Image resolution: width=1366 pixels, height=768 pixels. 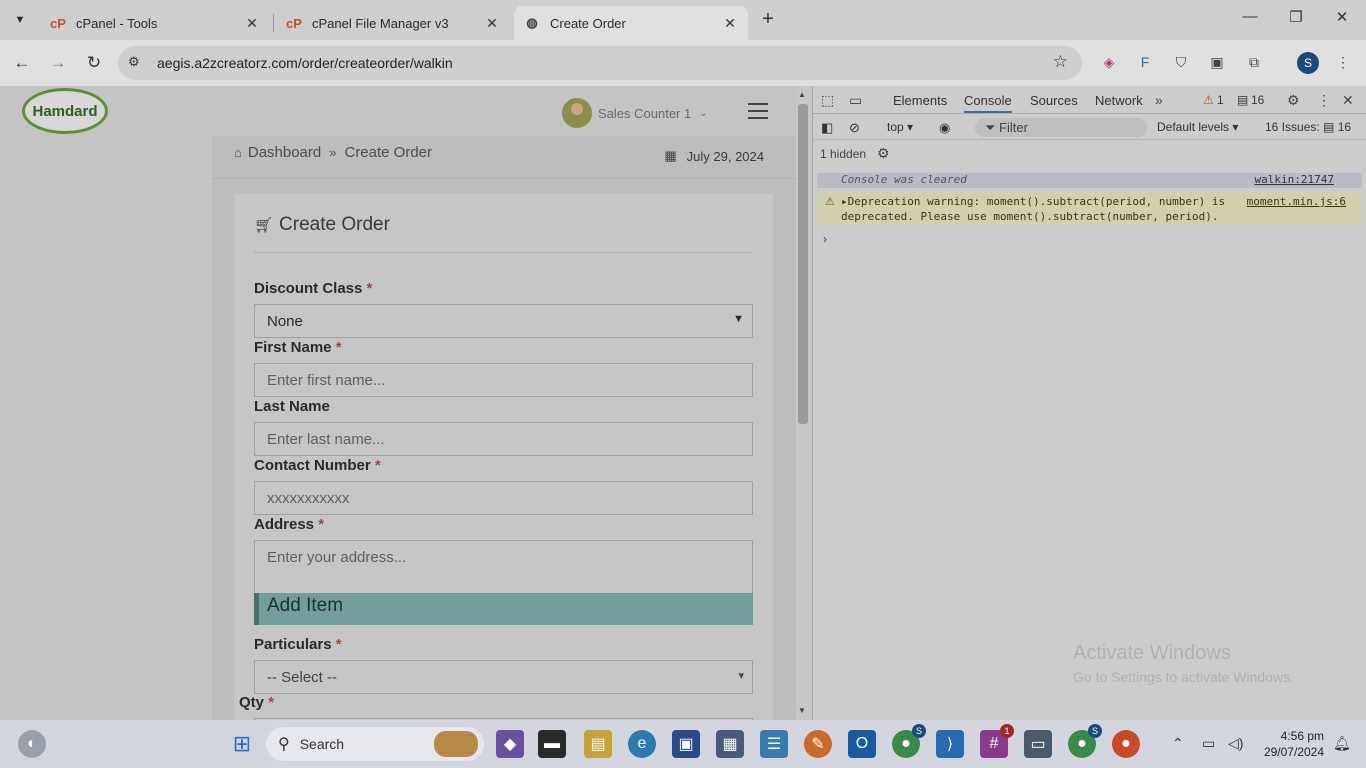 I want to click on chrome-icon: ●, so click(x=1126, y=744).